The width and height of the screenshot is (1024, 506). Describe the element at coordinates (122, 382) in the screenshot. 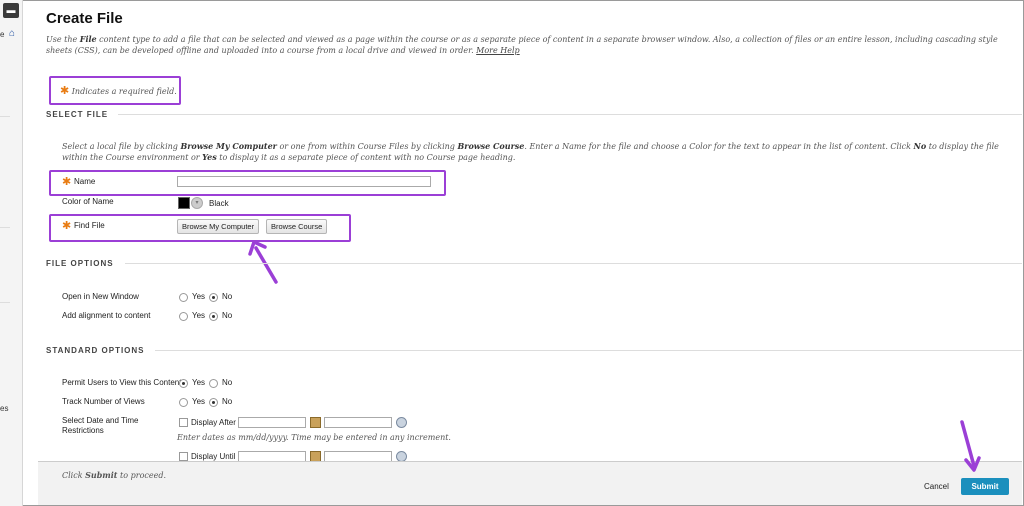

I see `permit-users-label: Permit Users to View this Content` at that location.